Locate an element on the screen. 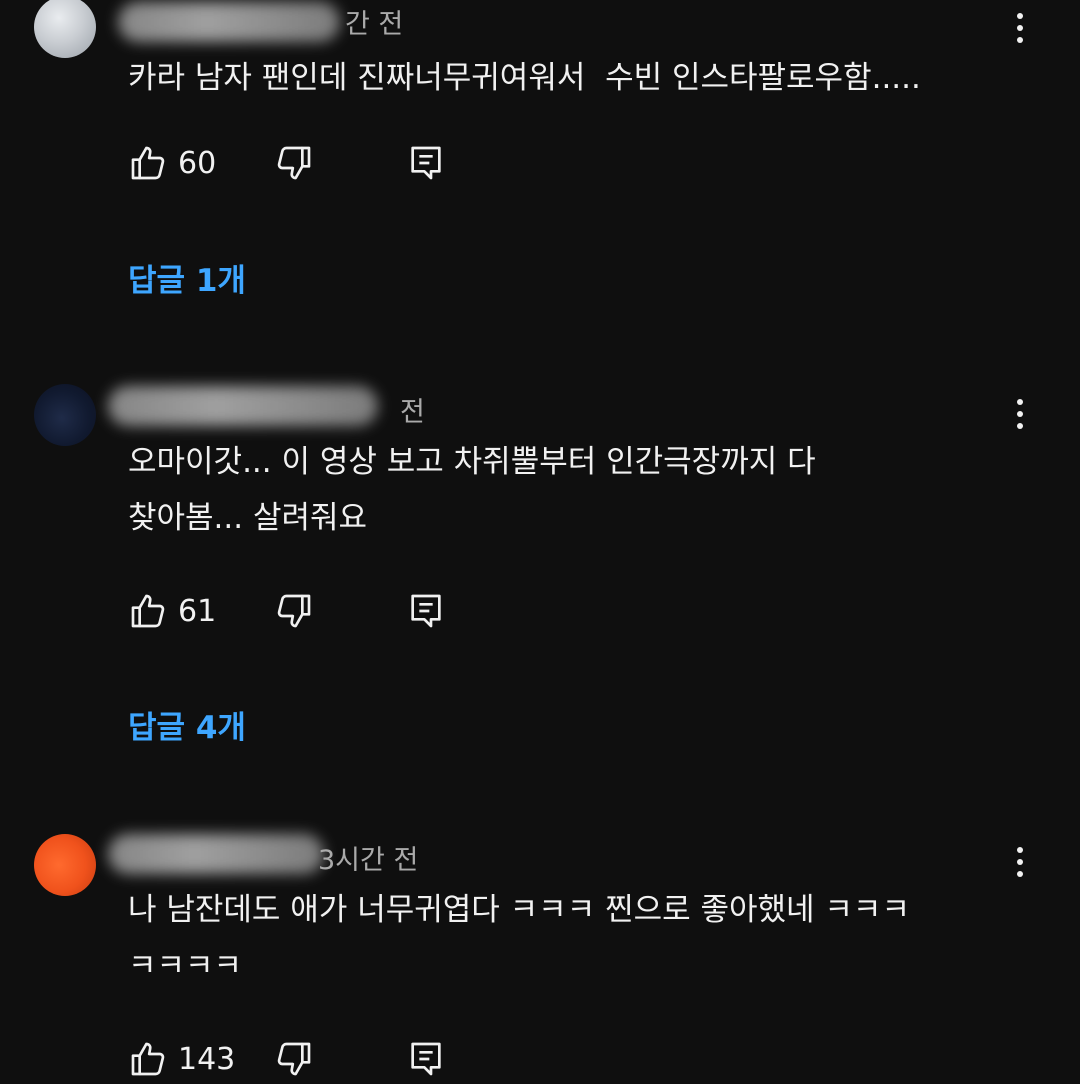 This screenshot has height=1084, width=1080. like-button: 60 is located at coordinates (172, 163).